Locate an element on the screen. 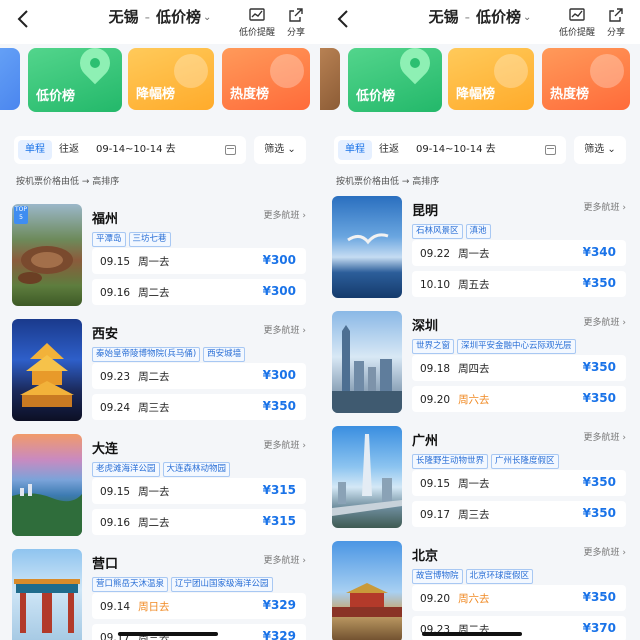 Image resolution: width=640 pixels, height=640 pixels. attraction-tag: 西安城墙 is located at coordinates (224, 354).